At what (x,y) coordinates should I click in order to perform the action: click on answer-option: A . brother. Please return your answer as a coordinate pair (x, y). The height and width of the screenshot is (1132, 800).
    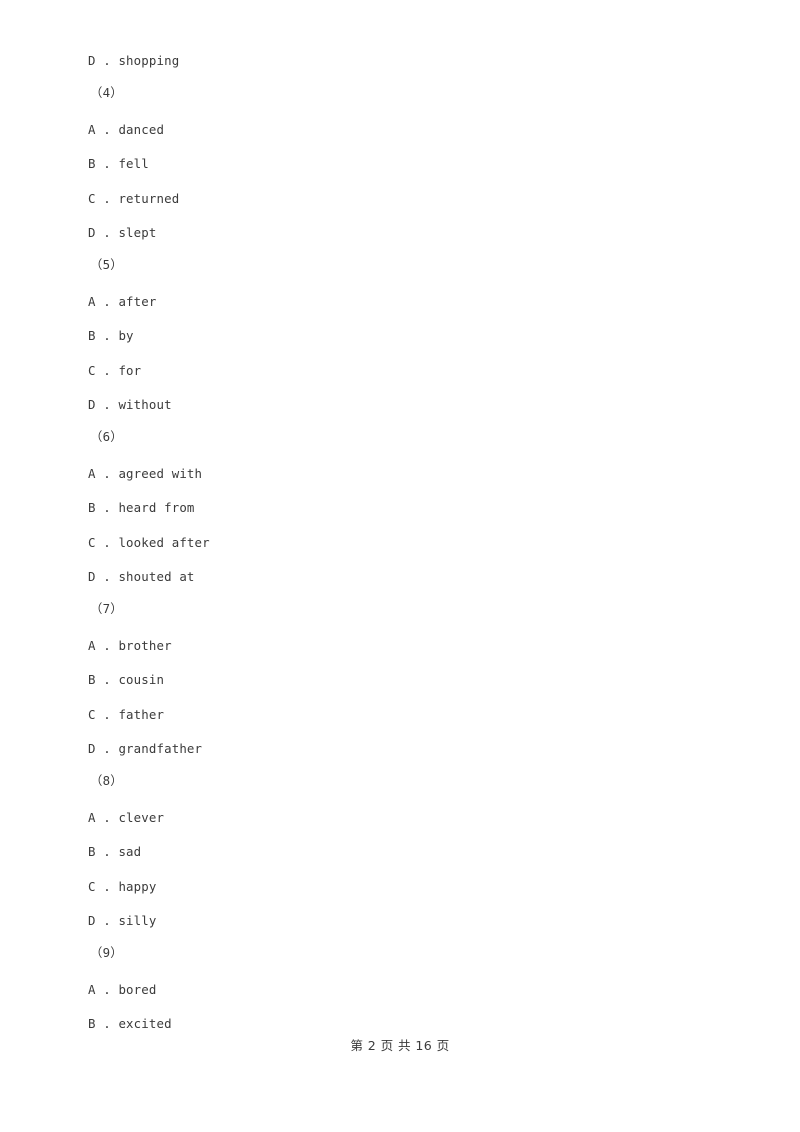
    Looking at the image, I should click on (130, 645).